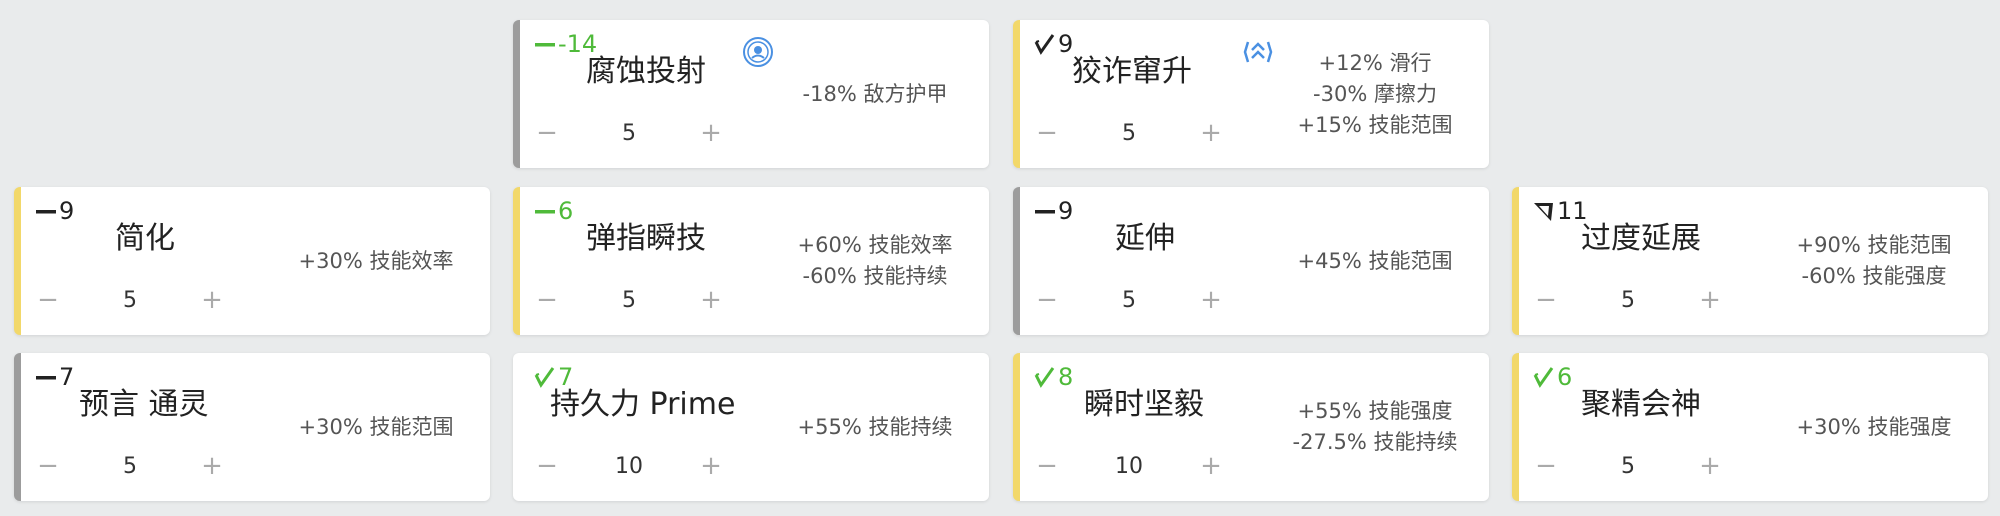 This screenshot has height=516, width=2000. I want to click on mod-stats: +30% 技能效率, so click(376, 261).